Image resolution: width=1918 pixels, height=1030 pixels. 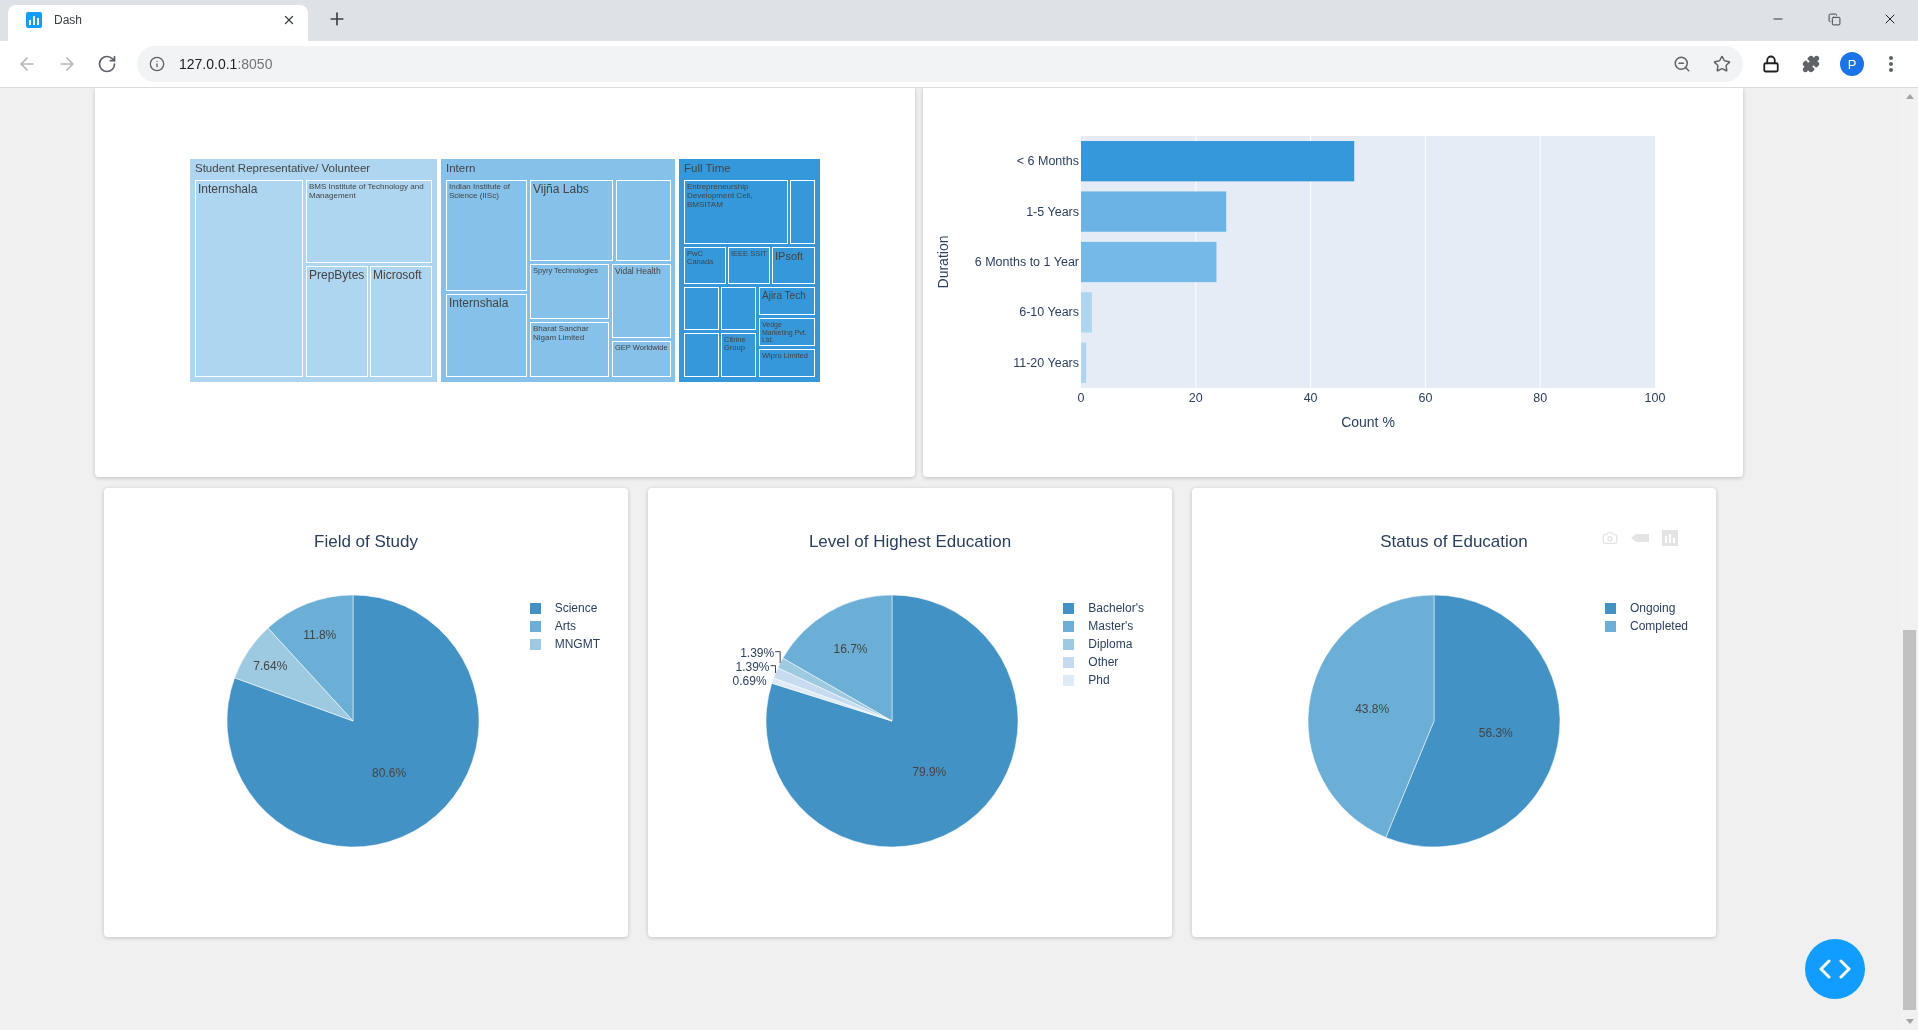 What do you see at coordinates (1811, 64) in the screenshot?
I see `puzzle-icon` at bounding box center [1811, 64].